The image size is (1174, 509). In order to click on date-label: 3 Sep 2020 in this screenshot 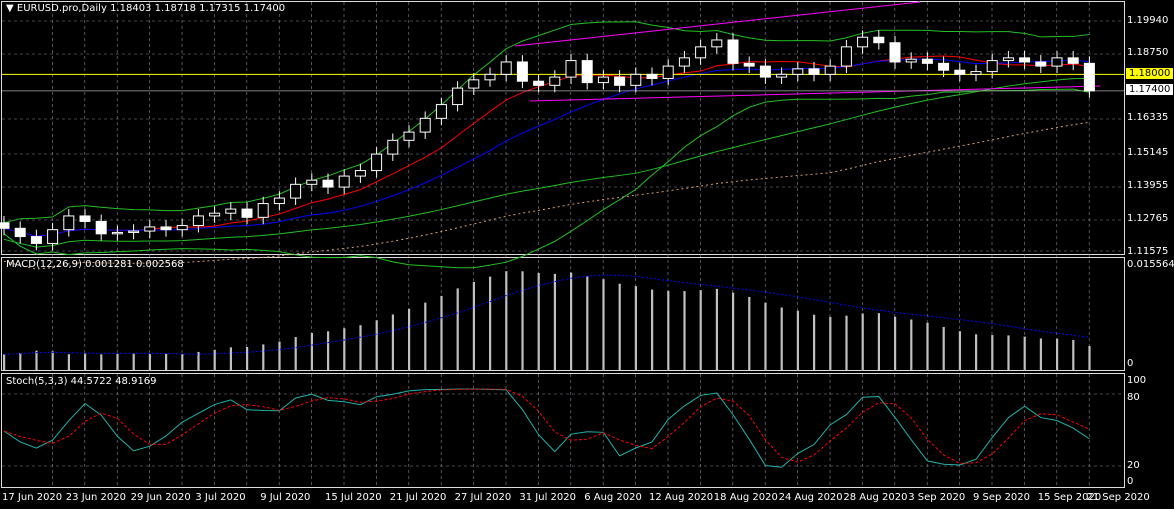, I will do `click(937, 497)`.